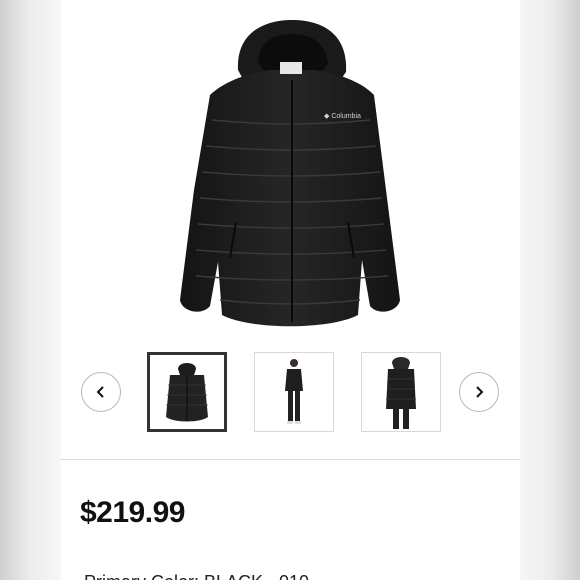 This screenshot has width=580, height=580. I want to click on chevron-right-icon, so click(480, 392).